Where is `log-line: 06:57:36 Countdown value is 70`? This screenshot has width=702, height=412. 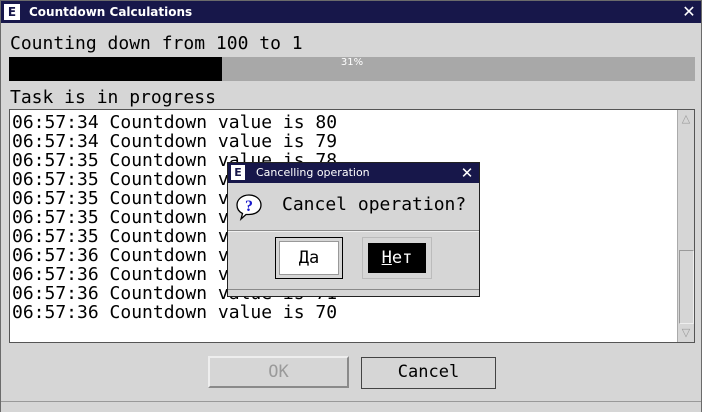 log-line: 06:57:36 Countdown value is 70 is located at coordinates (175, 312).